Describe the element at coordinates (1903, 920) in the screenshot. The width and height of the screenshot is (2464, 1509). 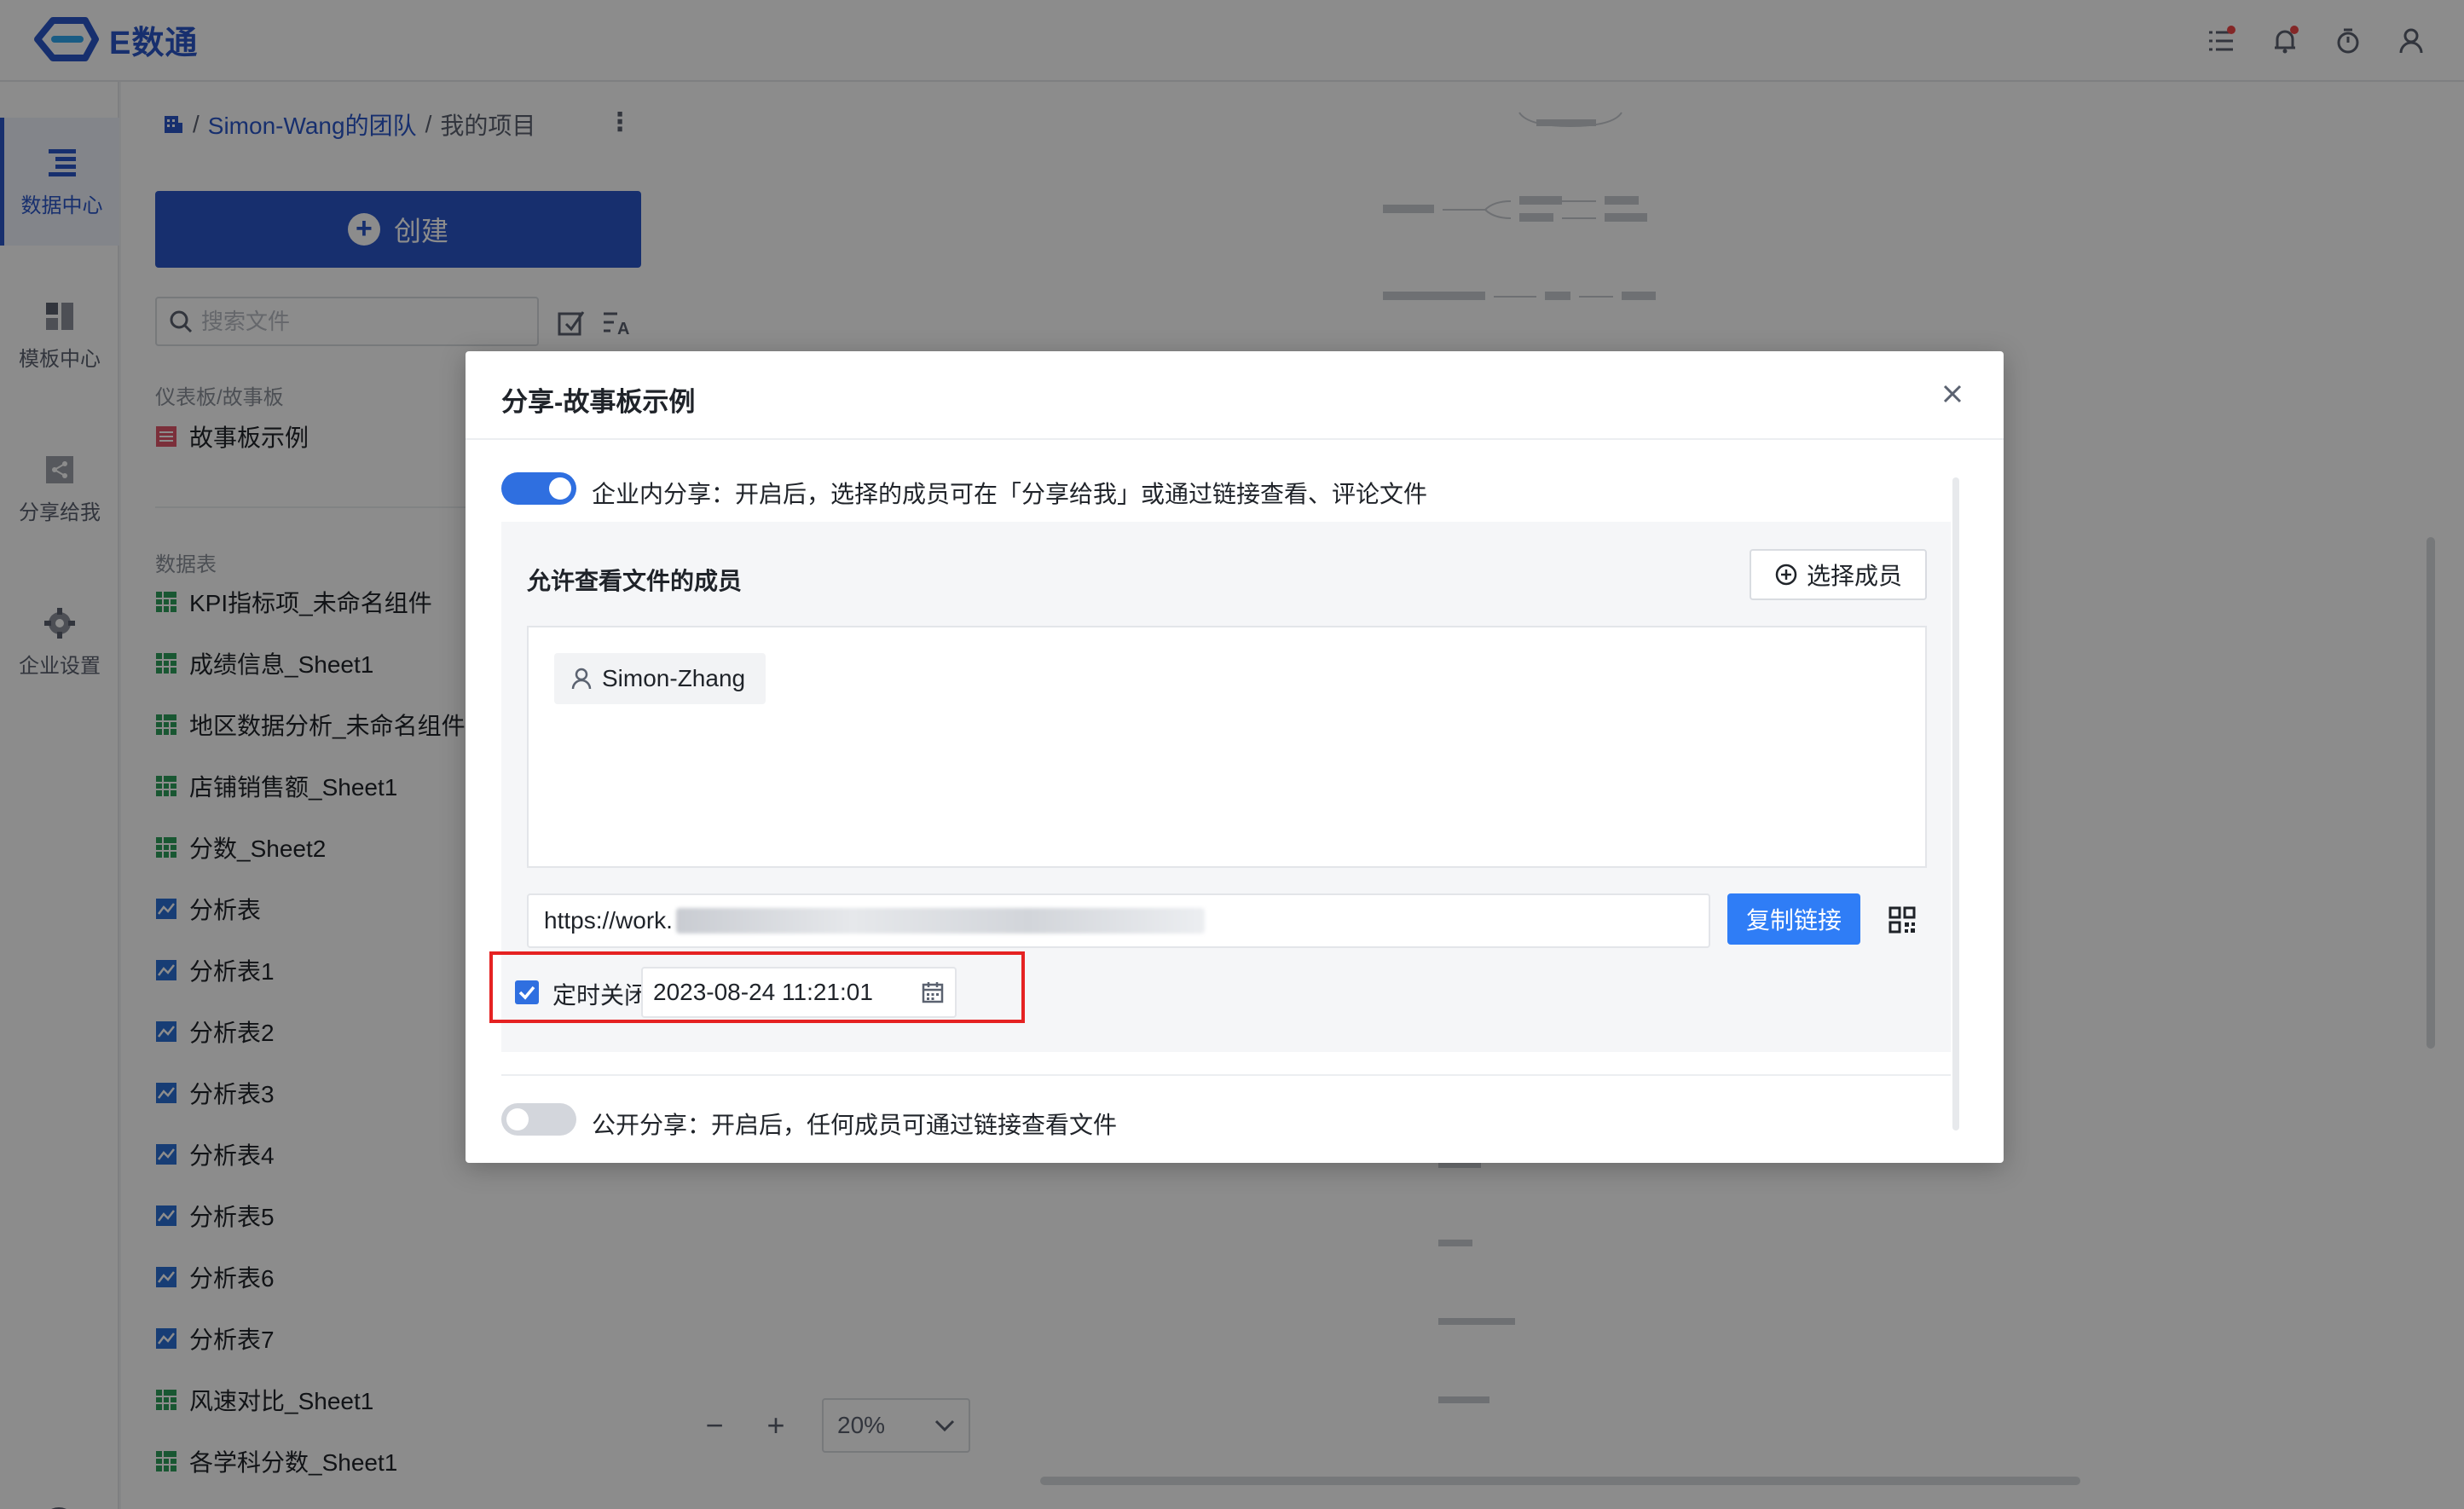
I see `qr-code-icon` at that location.